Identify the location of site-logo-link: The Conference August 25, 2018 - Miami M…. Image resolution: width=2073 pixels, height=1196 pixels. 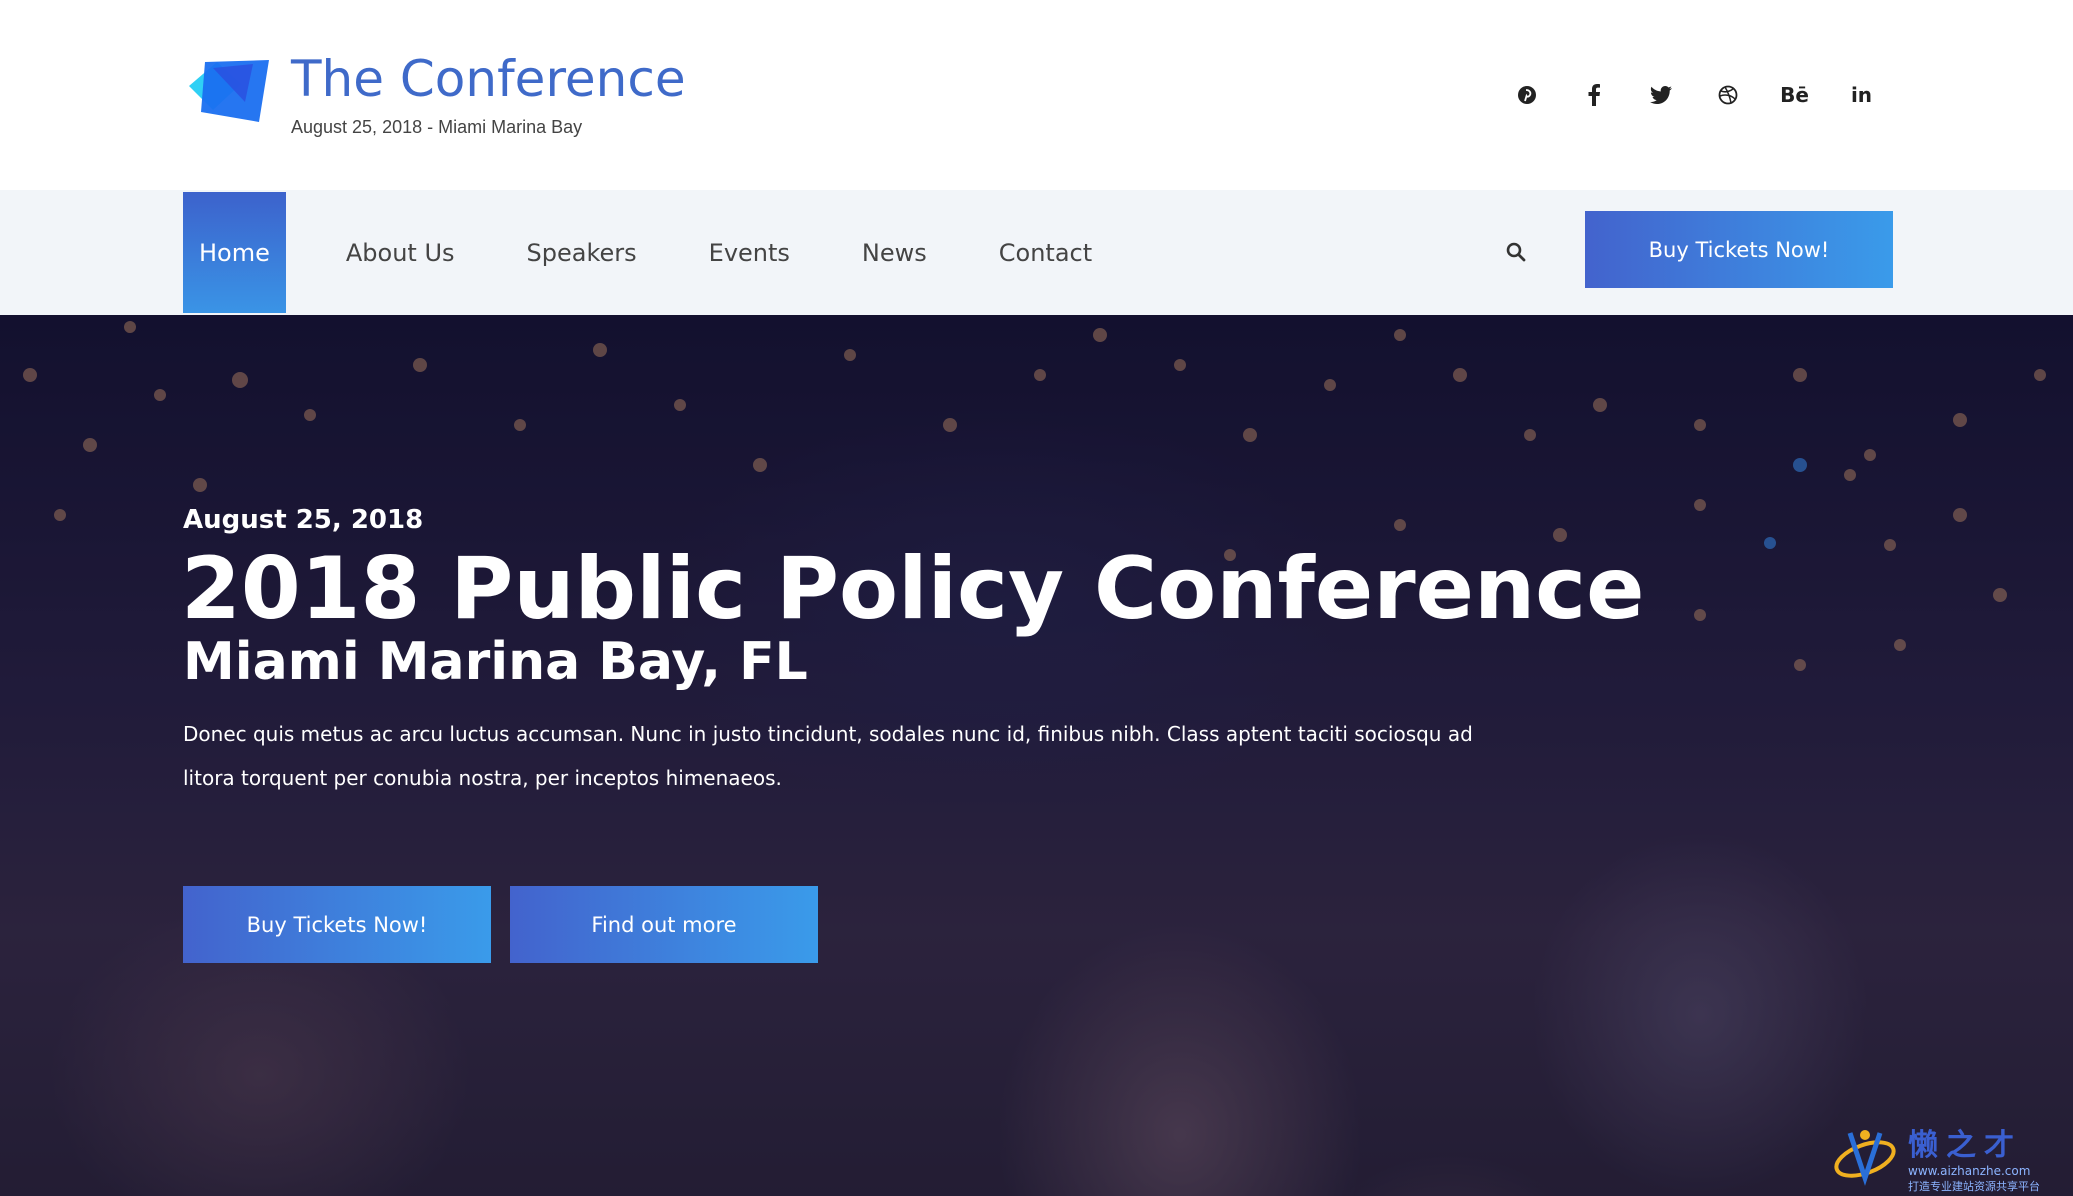
(434, 95).